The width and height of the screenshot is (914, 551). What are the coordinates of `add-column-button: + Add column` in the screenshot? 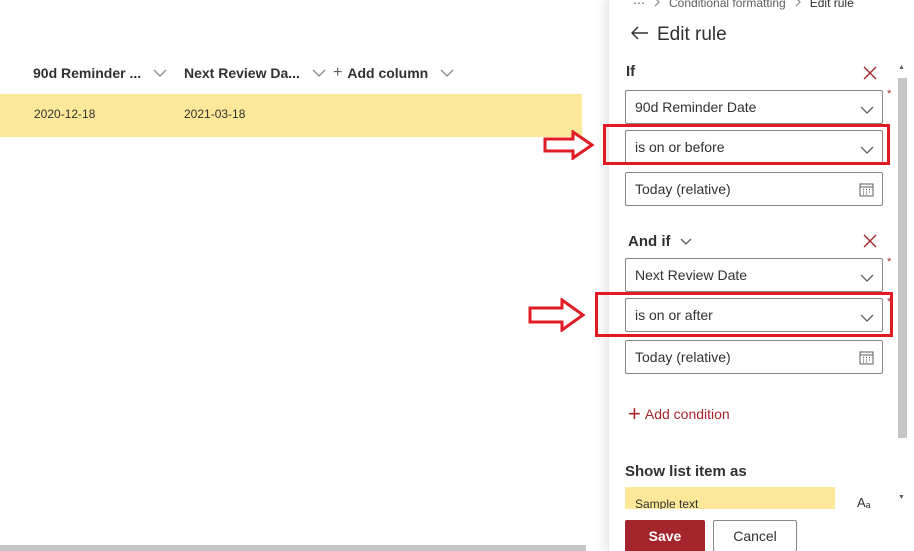 It's located at (393, 73).